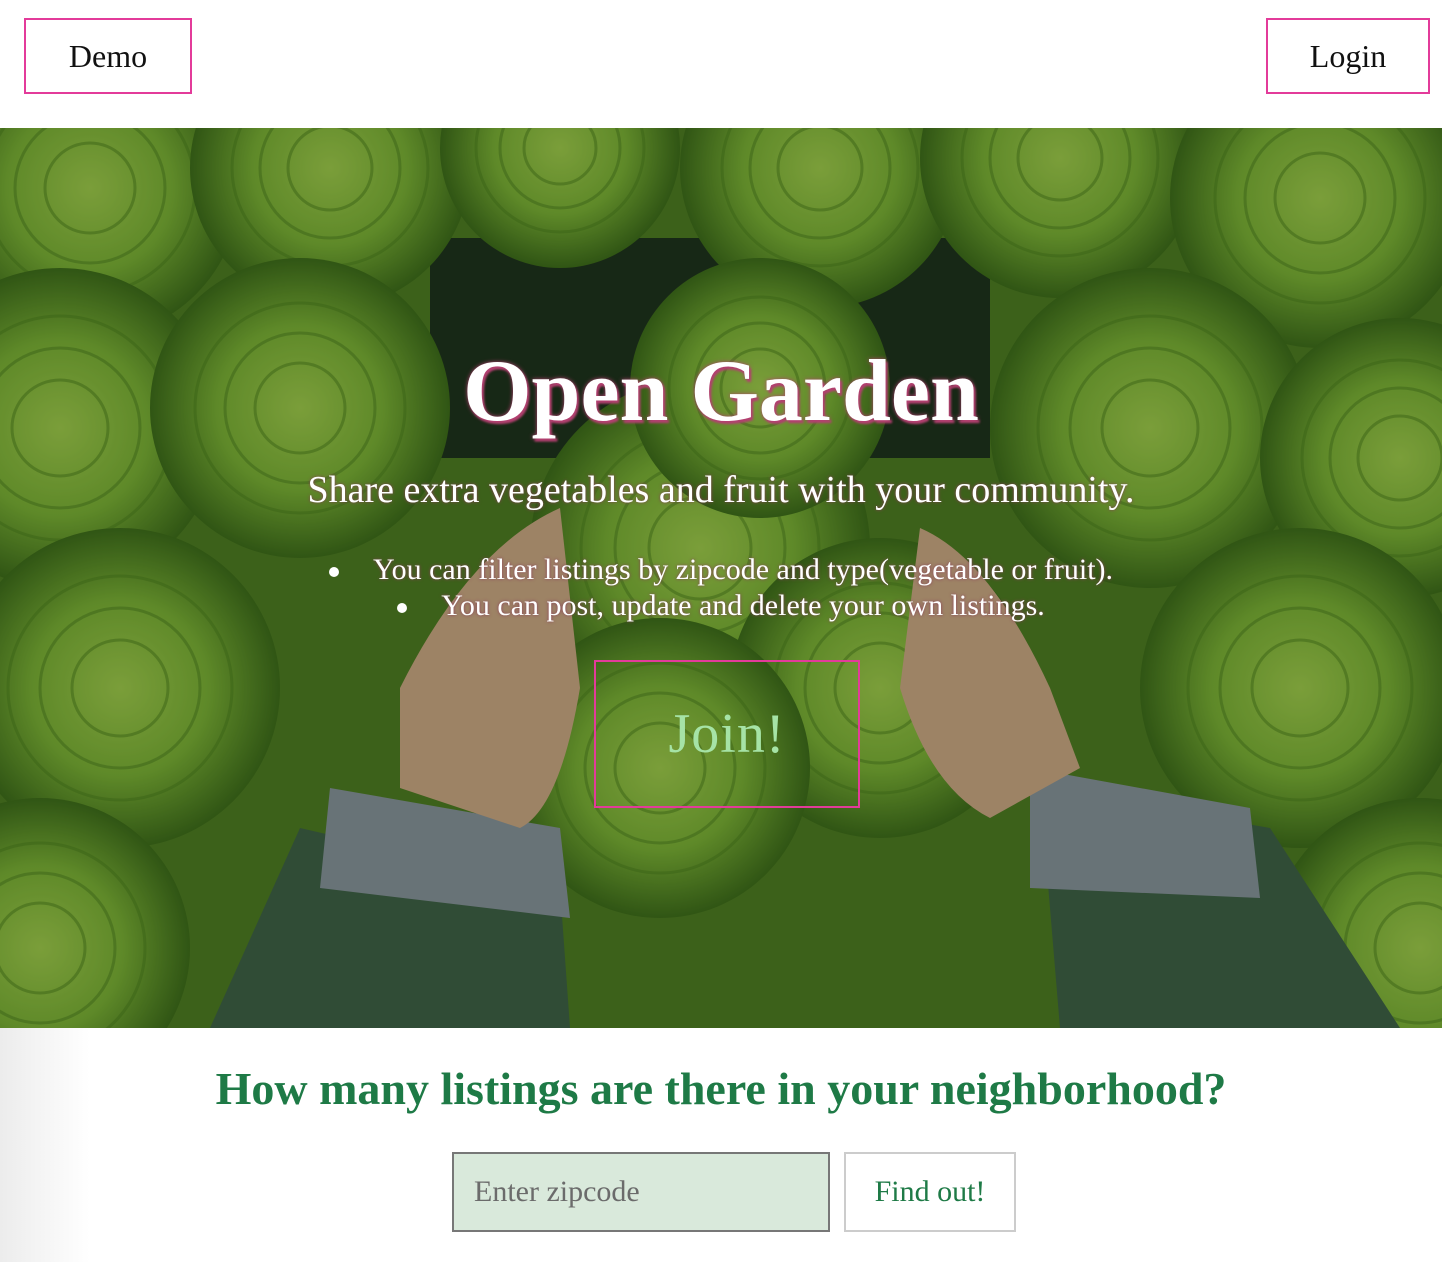 This screenshot has width=1442, height=1262. Describe the element at coordinates (930, 1192) in the screenshot. I see `find-out-button: Find out!` at that location.